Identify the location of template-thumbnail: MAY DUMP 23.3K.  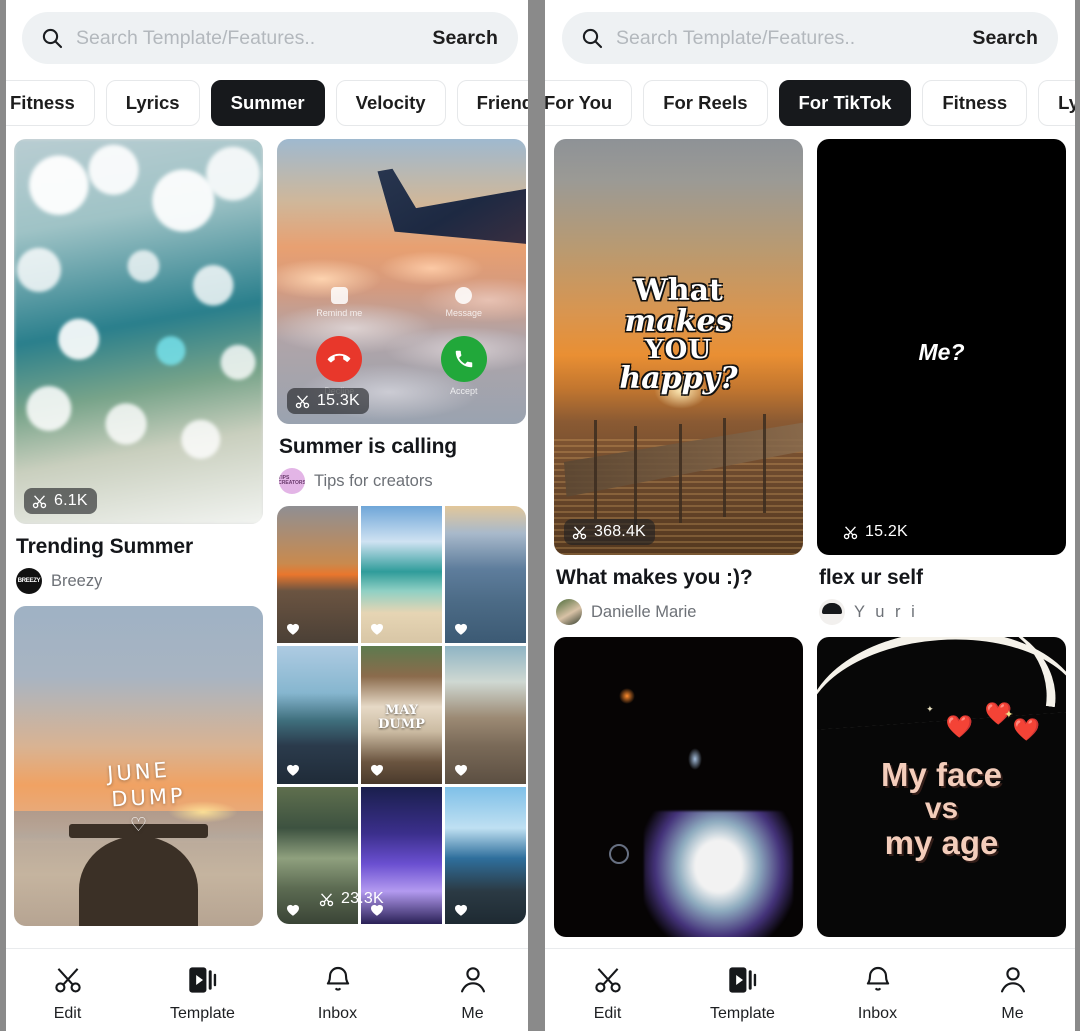
(401, 715).